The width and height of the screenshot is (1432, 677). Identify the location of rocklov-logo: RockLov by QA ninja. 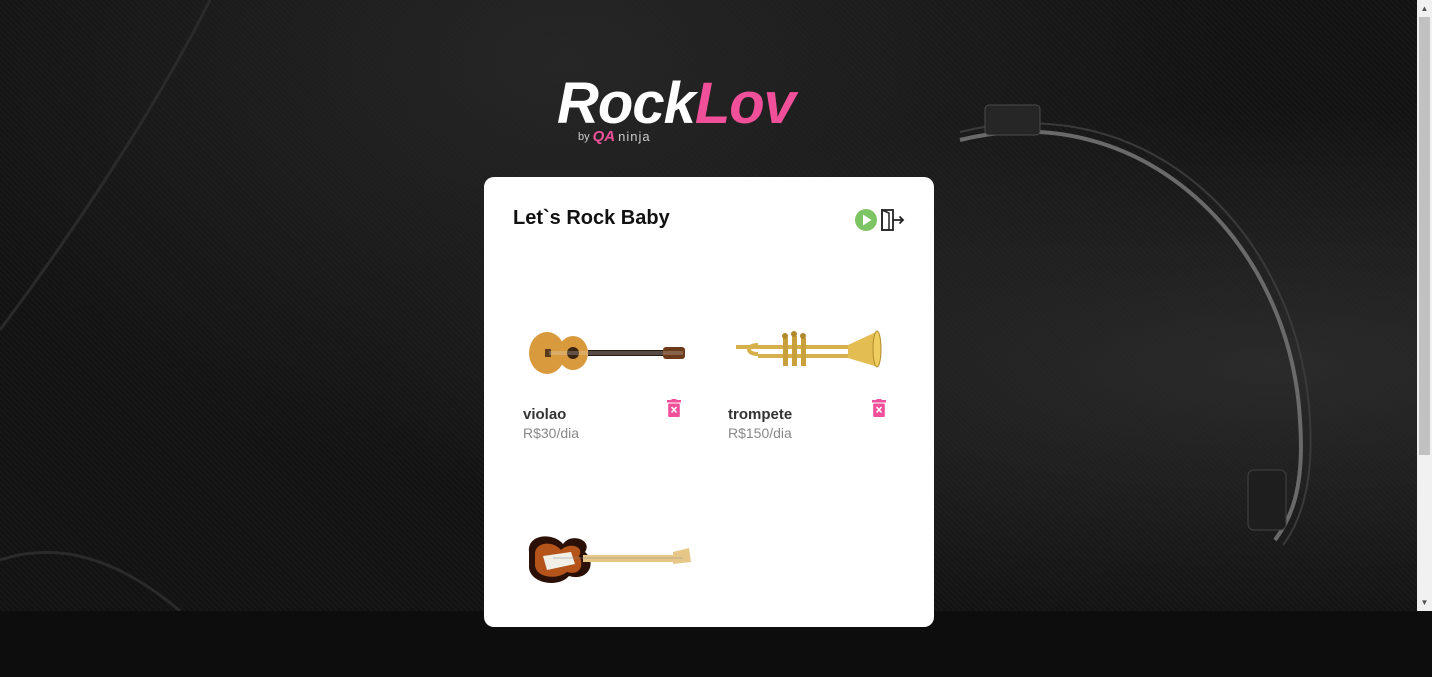
(710, 111).